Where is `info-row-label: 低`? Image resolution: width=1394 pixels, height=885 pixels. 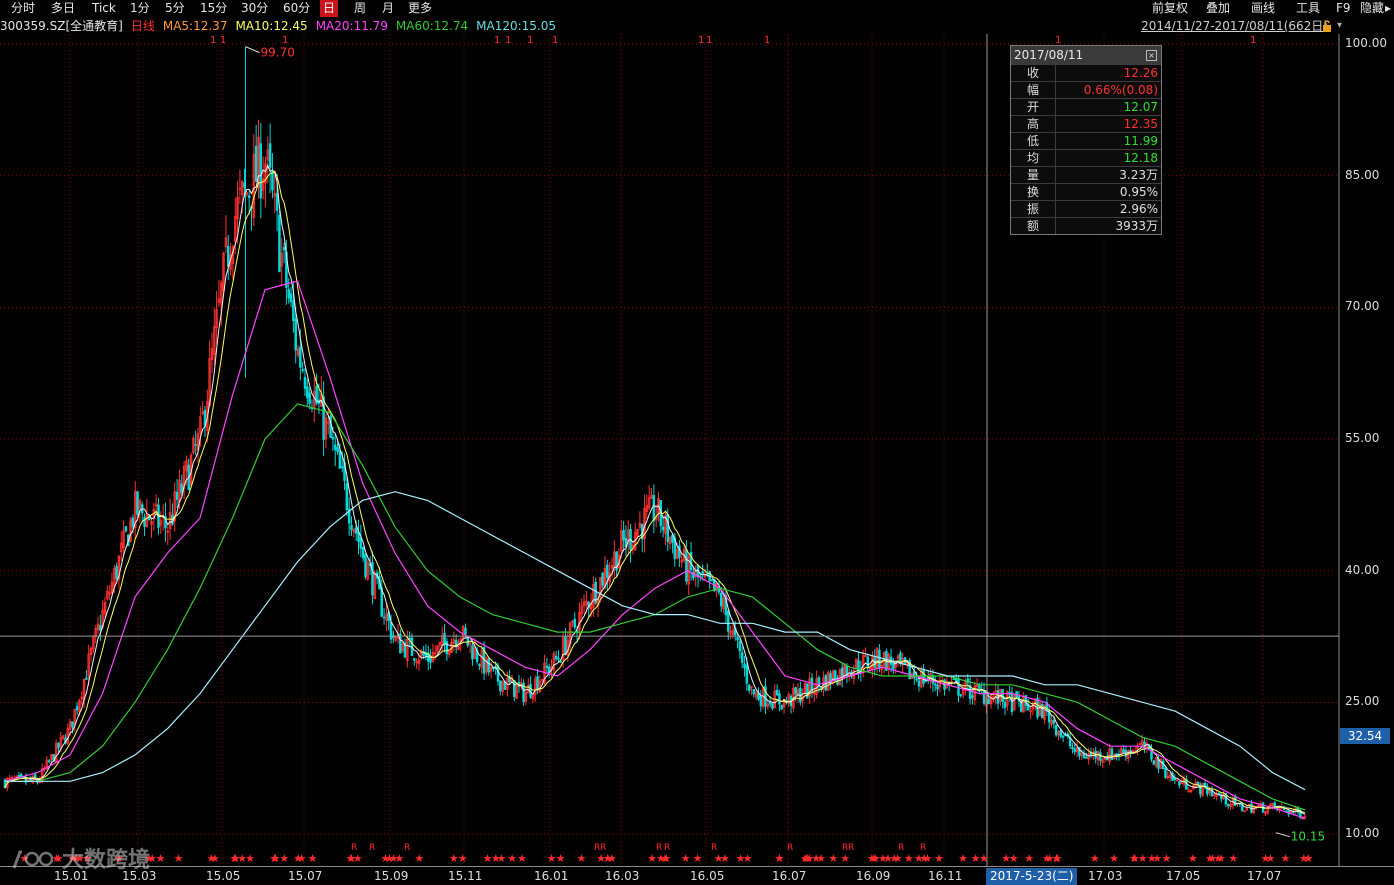 info-row-label: 低 is located at coordinates (1033, 141).